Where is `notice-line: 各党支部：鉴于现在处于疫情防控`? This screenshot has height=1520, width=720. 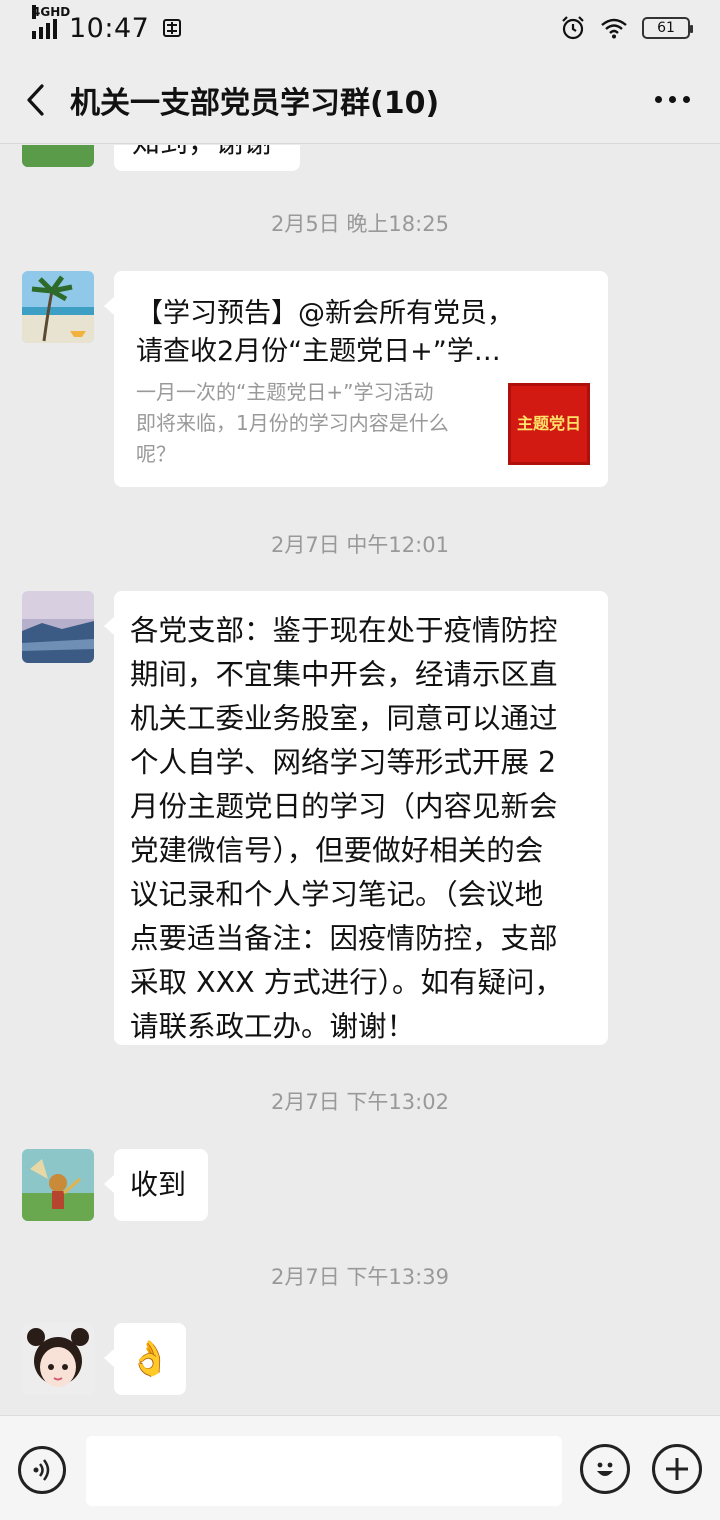 notice-line: 各党支部：鉴于现在处于疫情防控 is located at coordinates (344, 630).